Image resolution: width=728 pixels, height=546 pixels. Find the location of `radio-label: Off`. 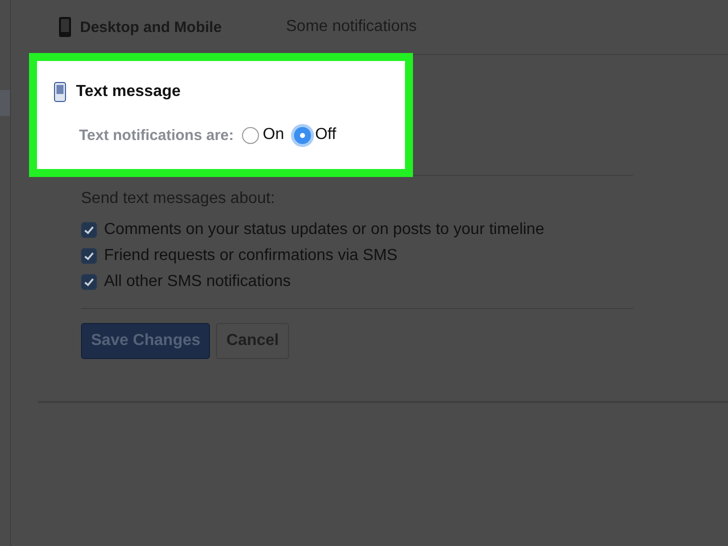

radio-label: Off is located at coordinates (325, 135).